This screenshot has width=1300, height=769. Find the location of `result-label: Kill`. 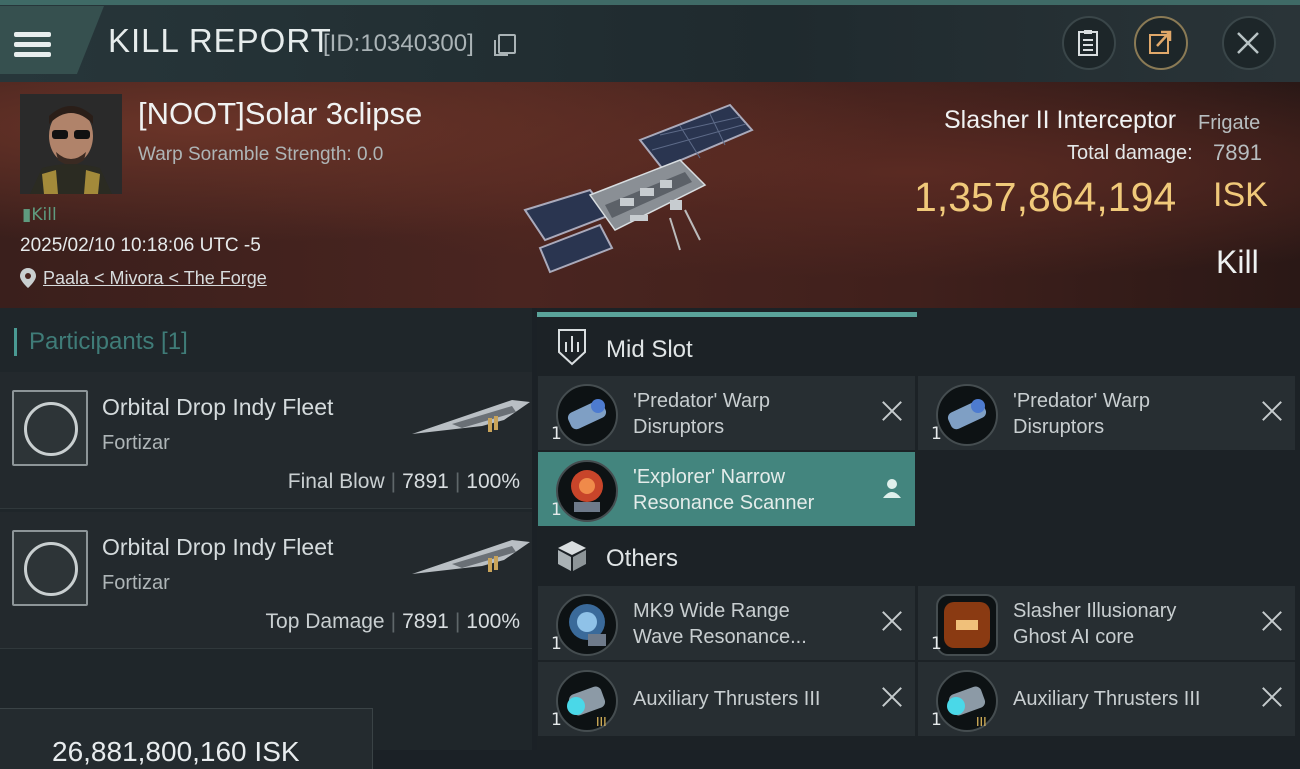

result-label: Kill is located at coordinates (1237, 262).